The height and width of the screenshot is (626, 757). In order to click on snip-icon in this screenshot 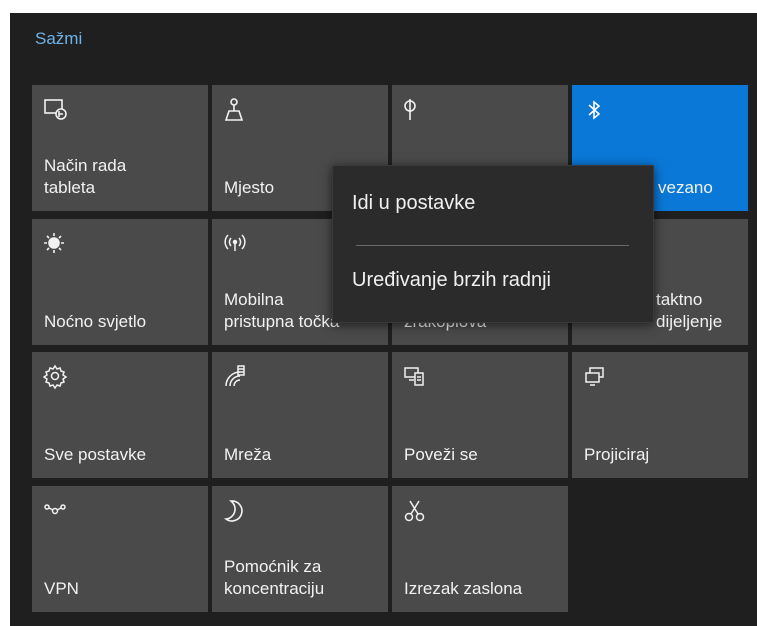, I will do `click(416, 511)`.